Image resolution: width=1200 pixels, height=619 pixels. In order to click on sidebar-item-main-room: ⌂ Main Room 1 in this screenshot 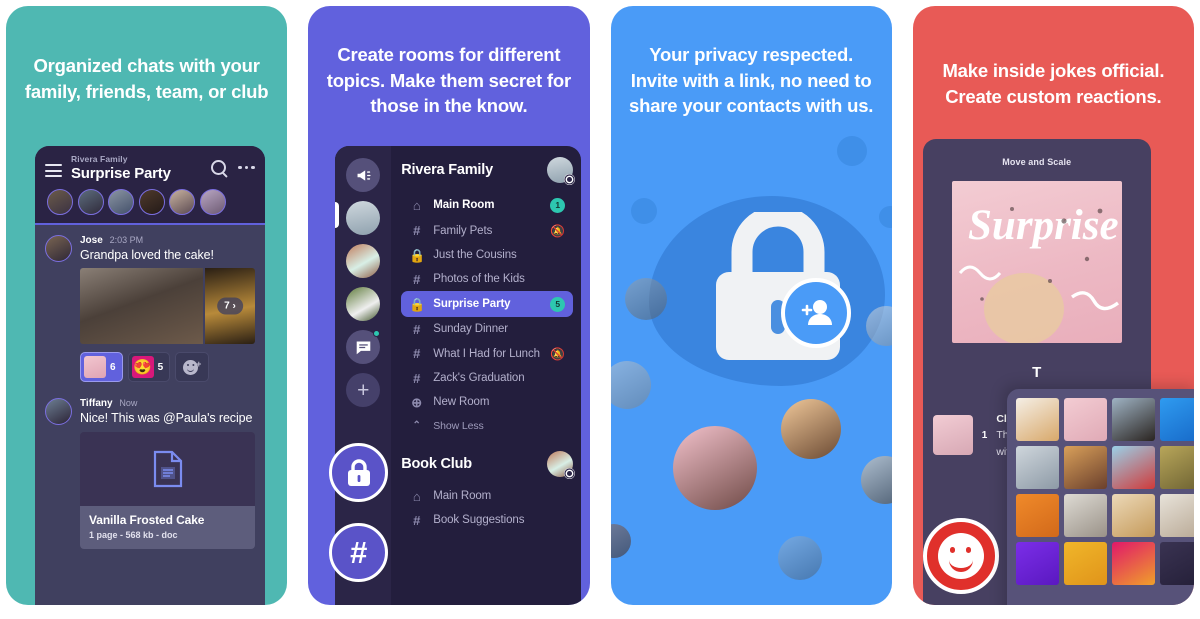, I will do `click(487, 205)`.